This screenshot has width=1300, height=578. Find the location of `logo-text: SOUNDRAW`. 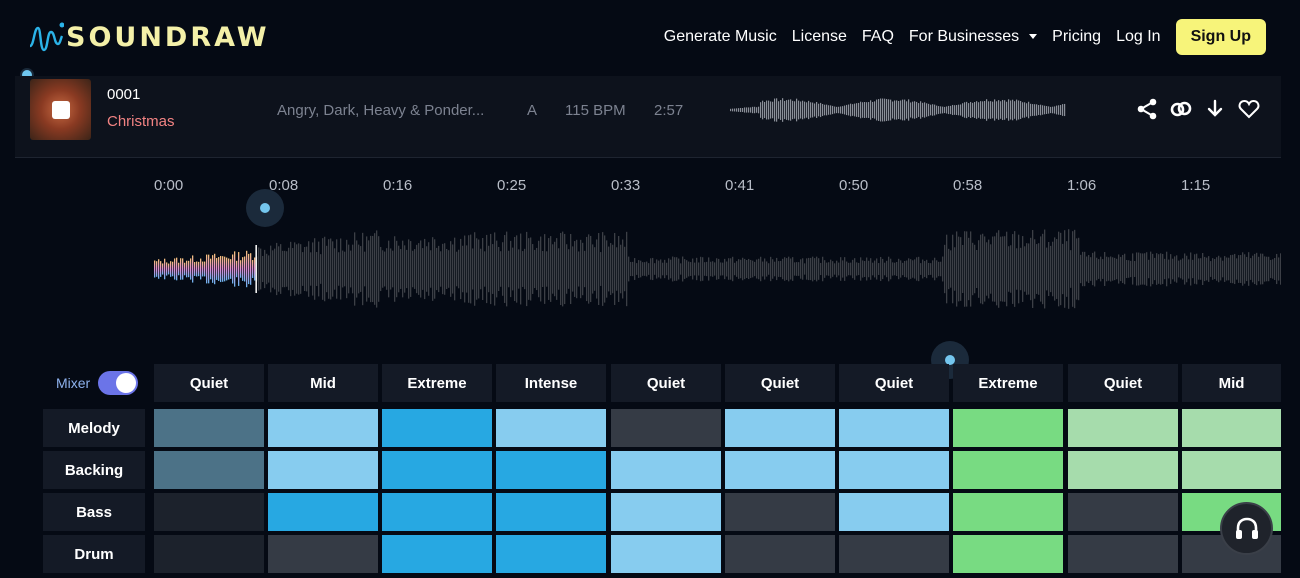

logo-text: SOUNDRAW is located at coordinates (168, 37).